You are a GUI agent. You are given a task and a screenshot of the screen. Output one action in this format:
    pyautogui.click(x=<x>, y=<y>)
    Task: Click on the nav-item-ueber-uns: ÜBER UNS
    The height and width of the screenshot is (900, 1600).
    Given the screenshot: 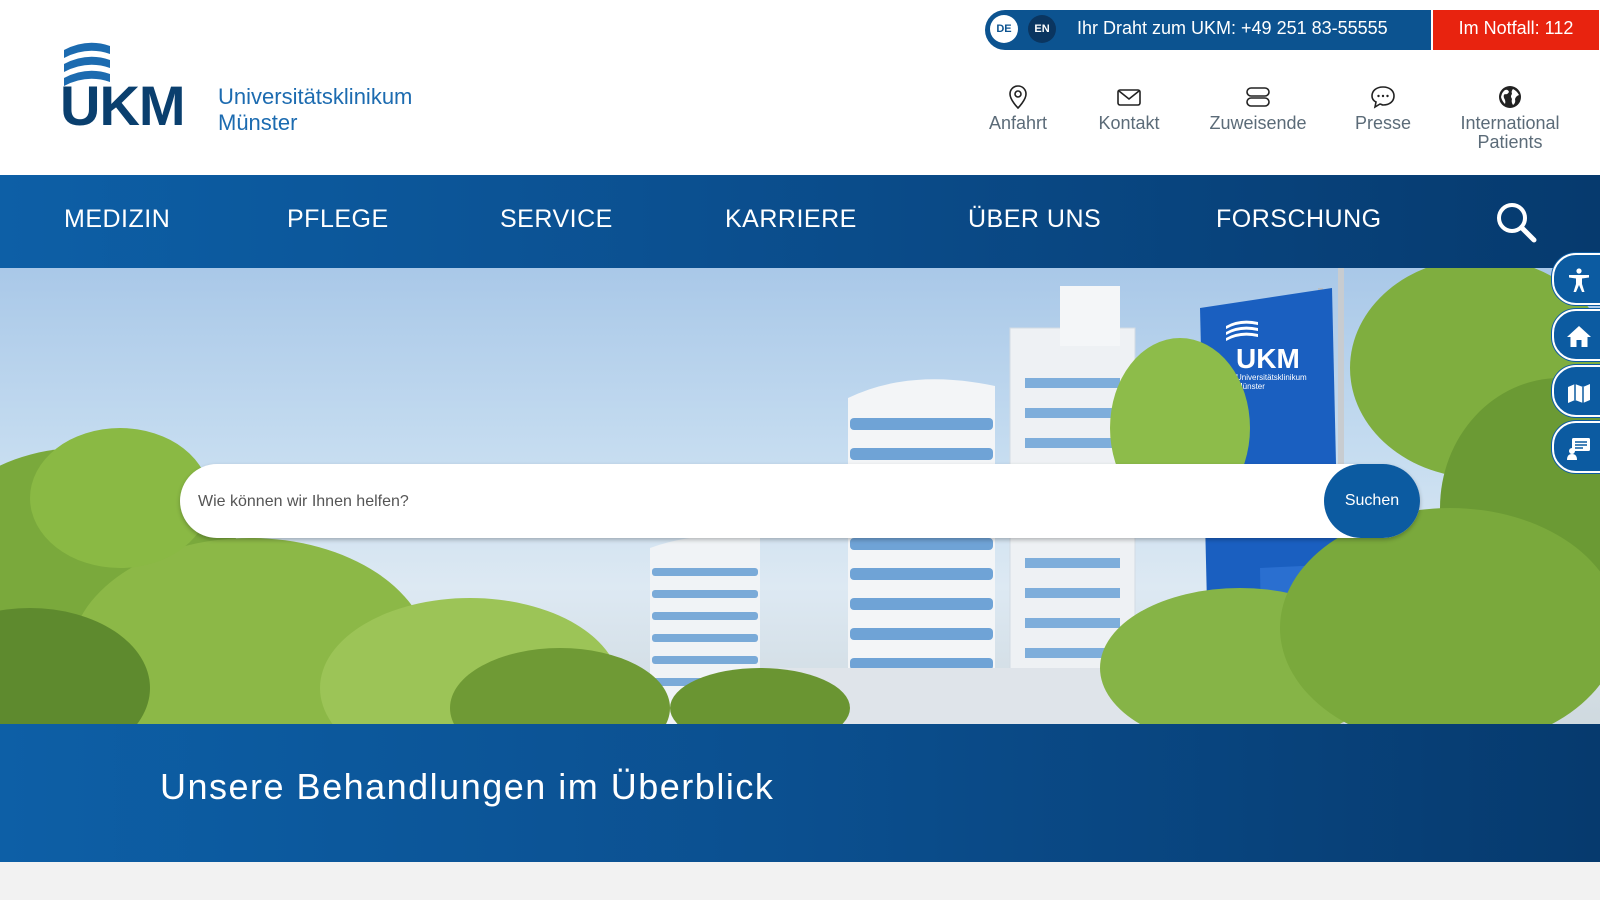 What is the action you would take?
    pyautogui.click(x=1034, y=221)
    